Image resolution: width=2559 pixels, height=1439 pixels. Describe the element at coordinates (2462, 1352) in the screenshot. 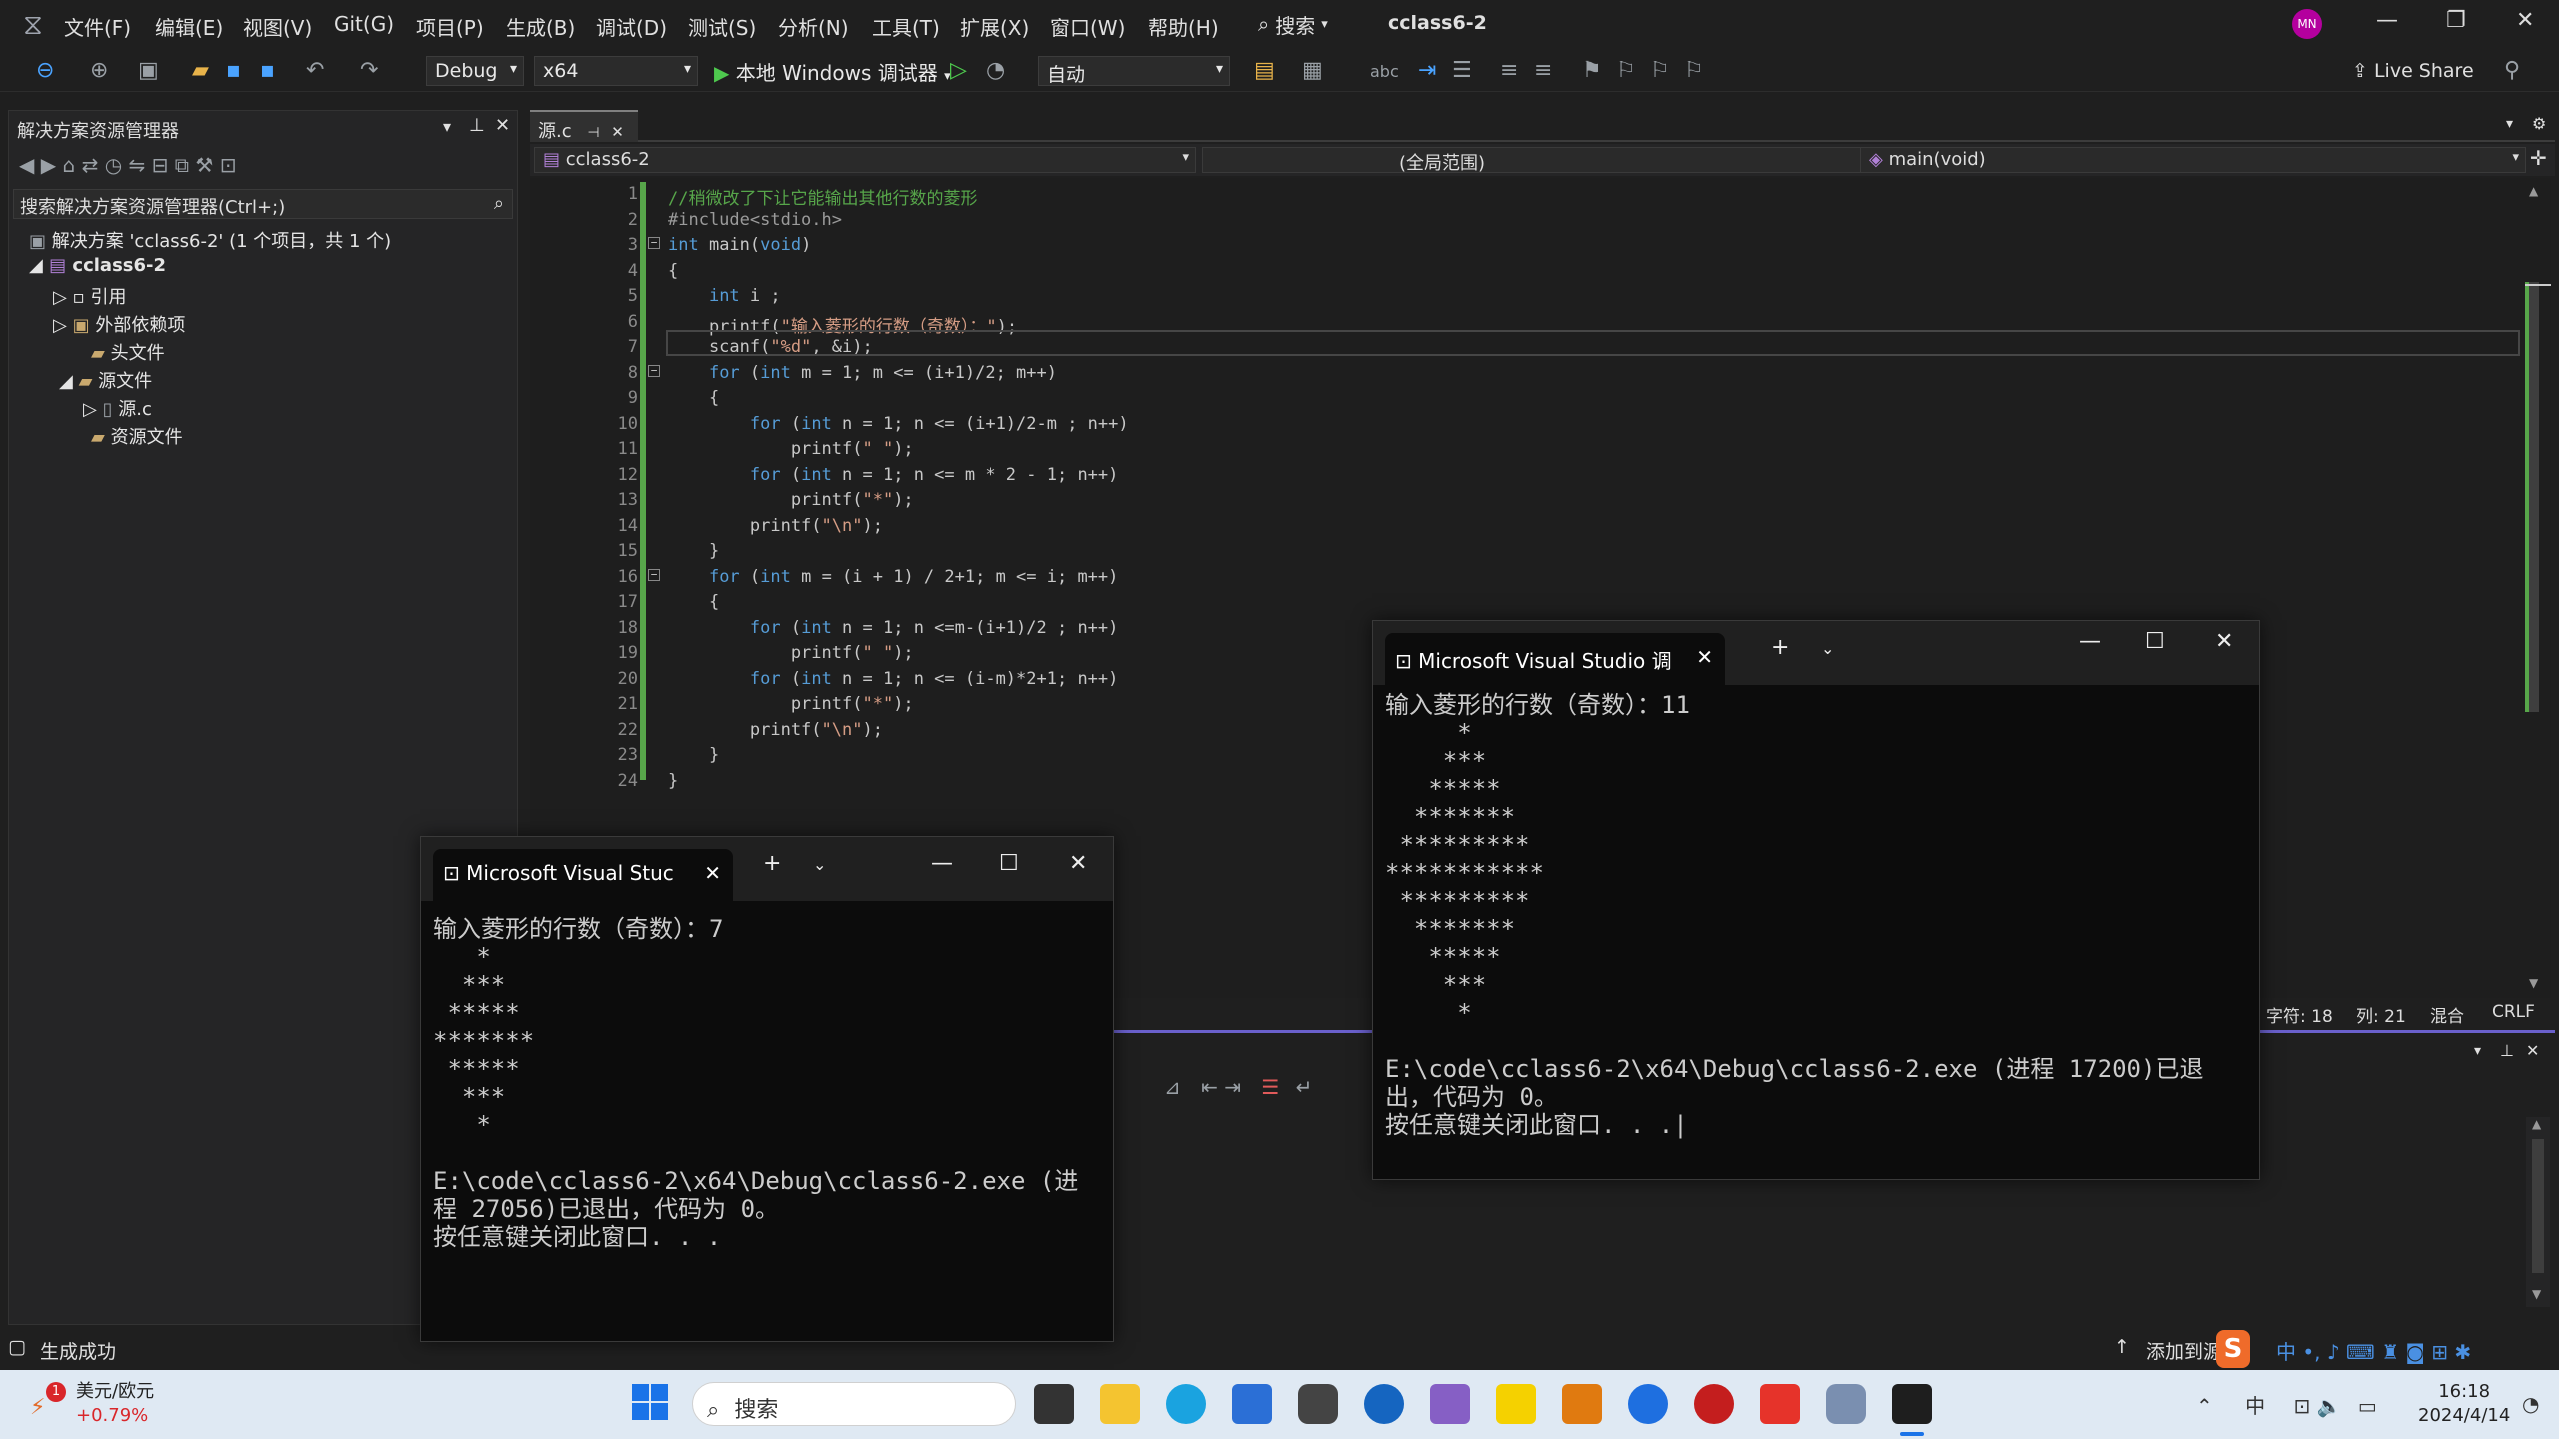

I see `settings-icon: ✱` at that location.